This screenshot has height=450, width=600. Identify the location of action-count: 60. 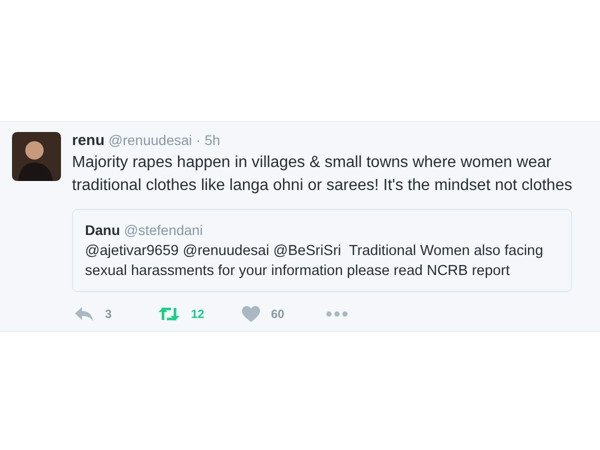
(277, 314).